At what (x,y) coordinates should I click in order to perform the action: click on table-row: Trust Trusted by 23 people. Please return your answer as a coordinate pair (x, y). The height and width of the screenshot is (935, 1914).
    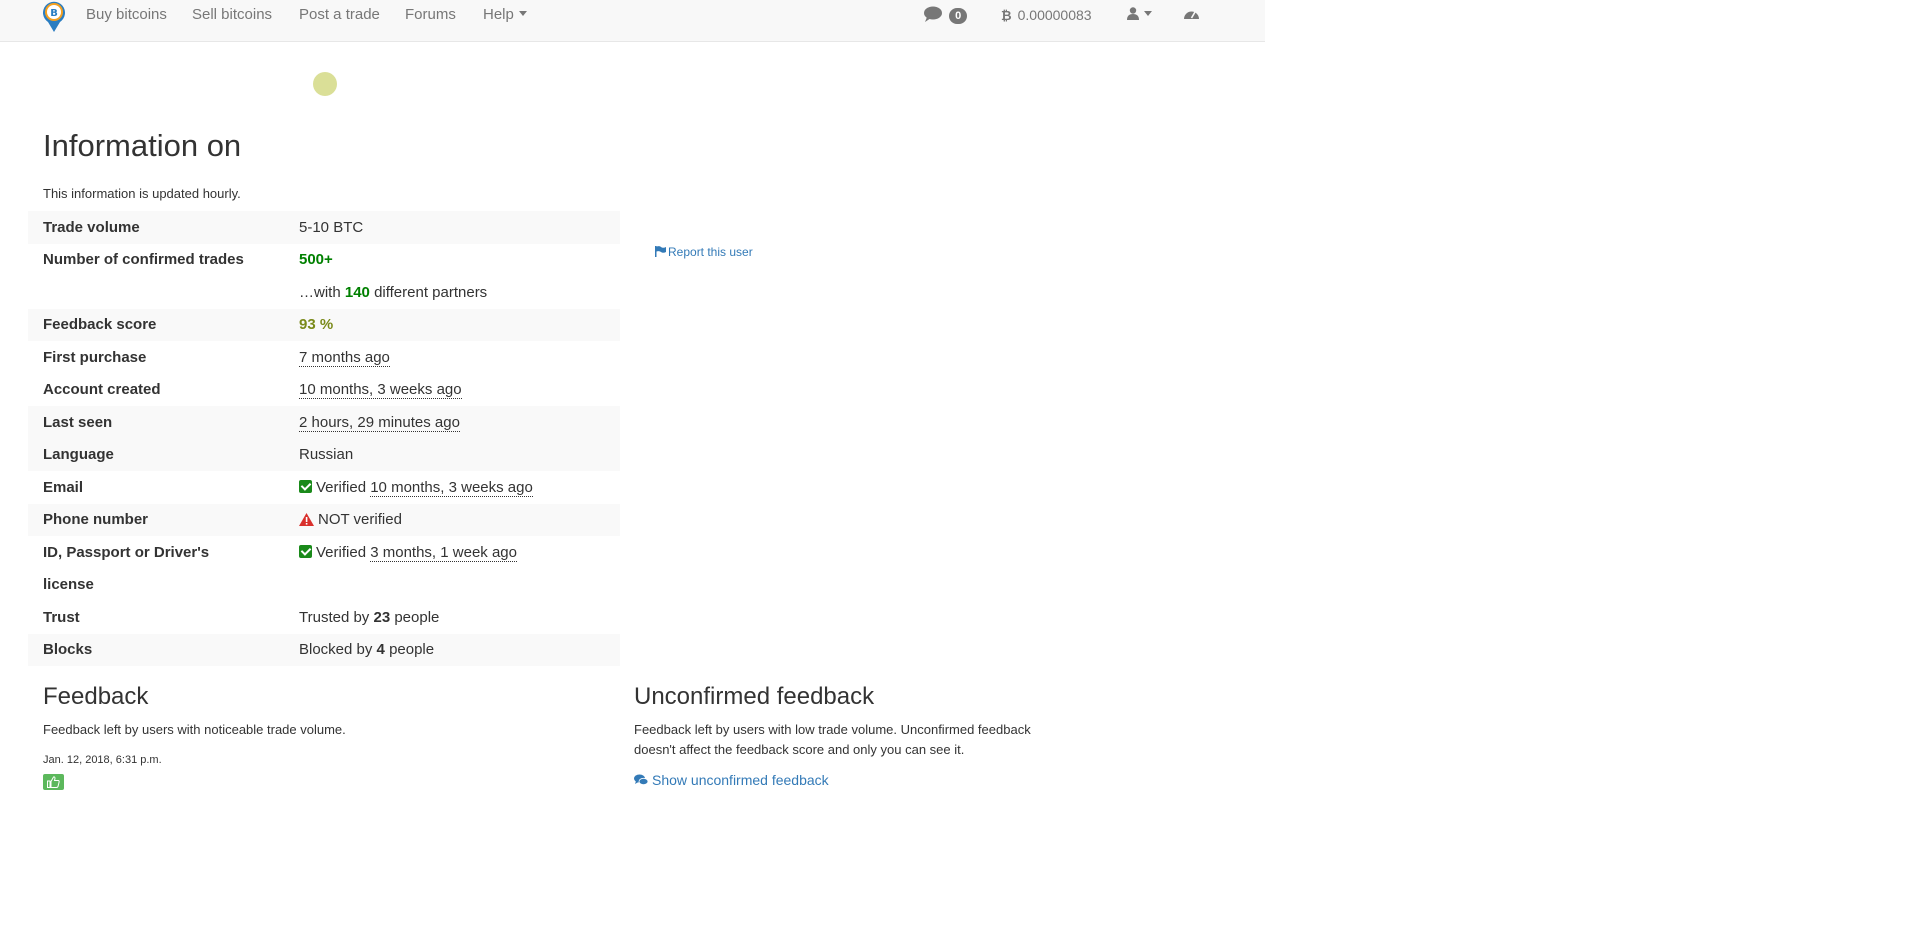
    Looking at the image, I should click on (324, 617).